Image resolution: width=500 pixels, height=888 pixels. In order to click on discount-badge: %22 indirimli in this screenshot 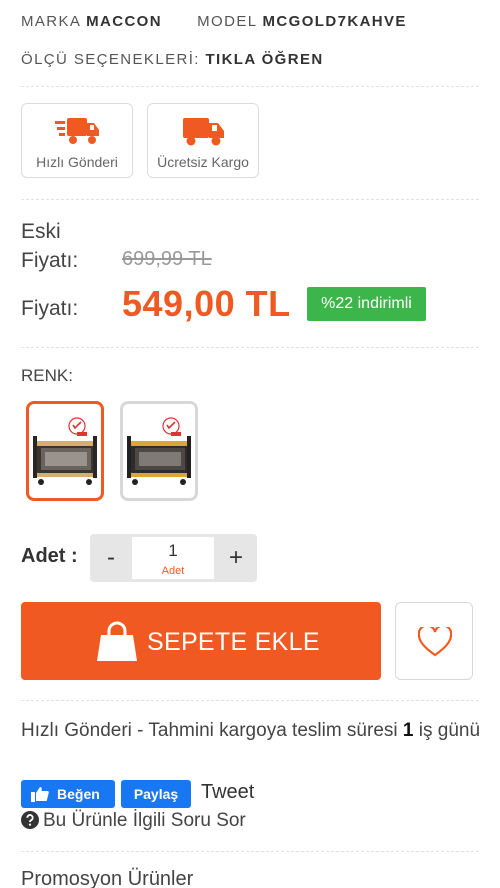, I will do `click(366, 304)`.